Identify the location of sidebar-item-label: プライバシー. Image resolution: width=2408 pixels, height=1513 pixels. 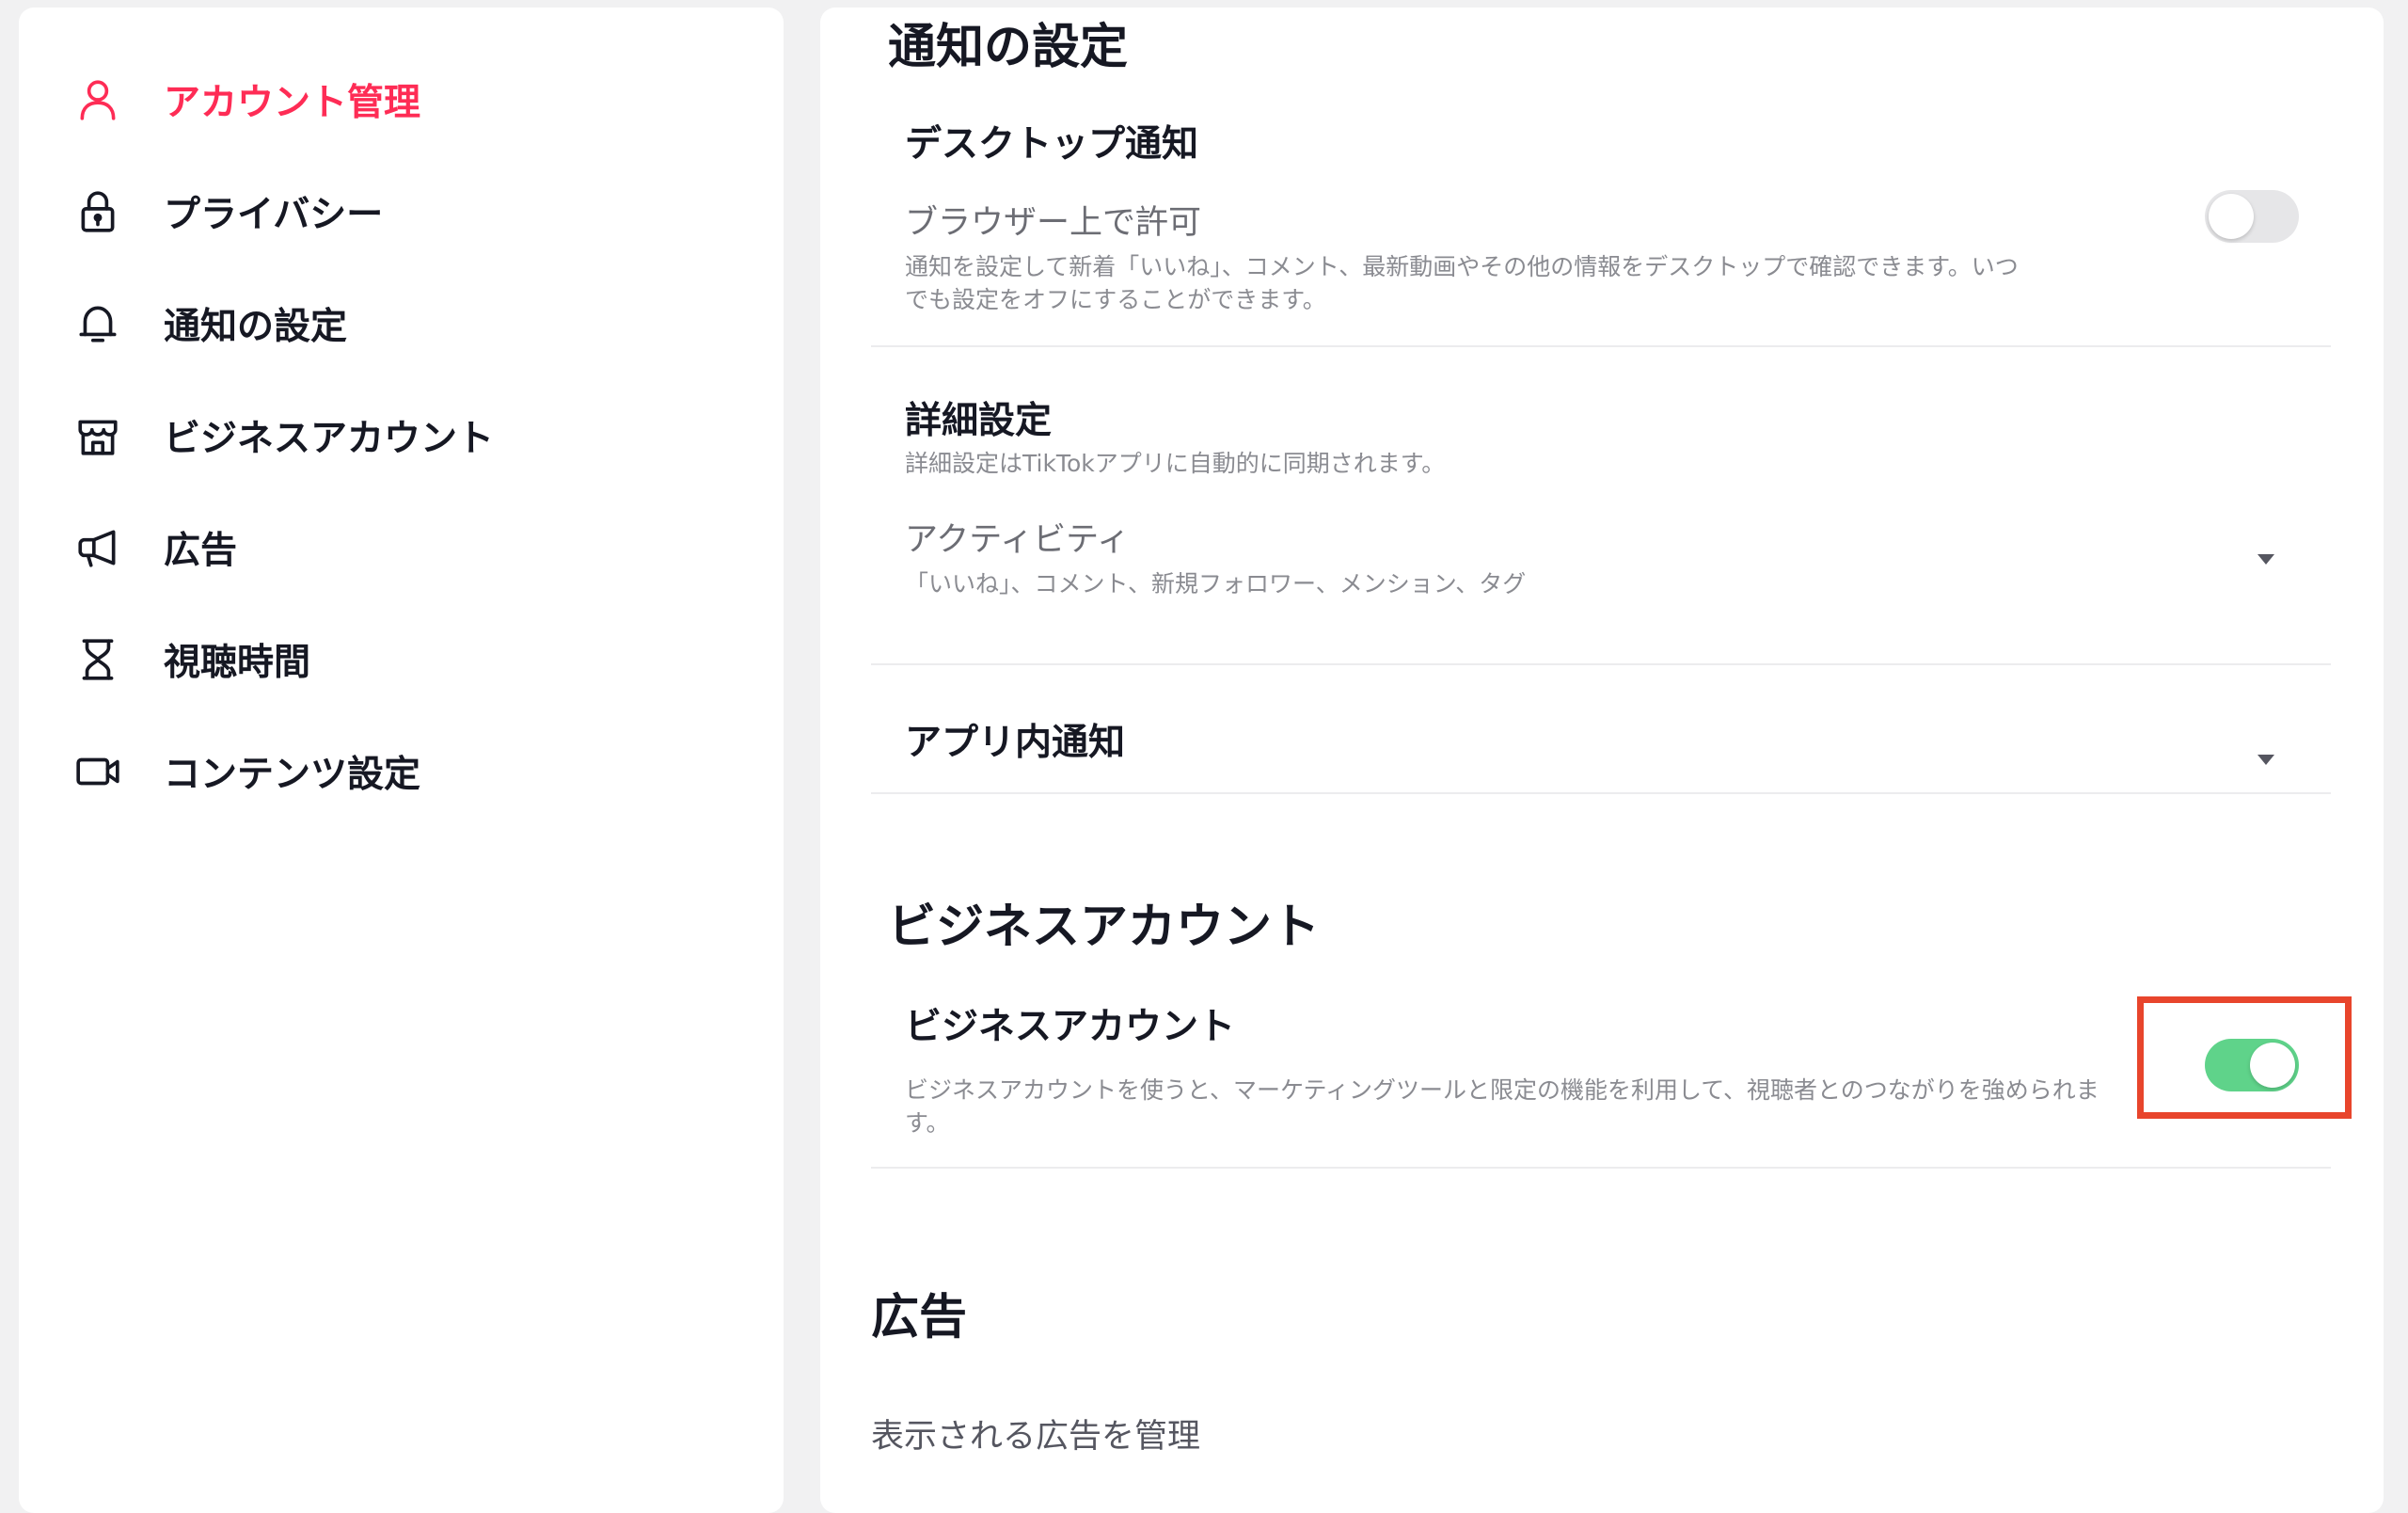
(274, 215).